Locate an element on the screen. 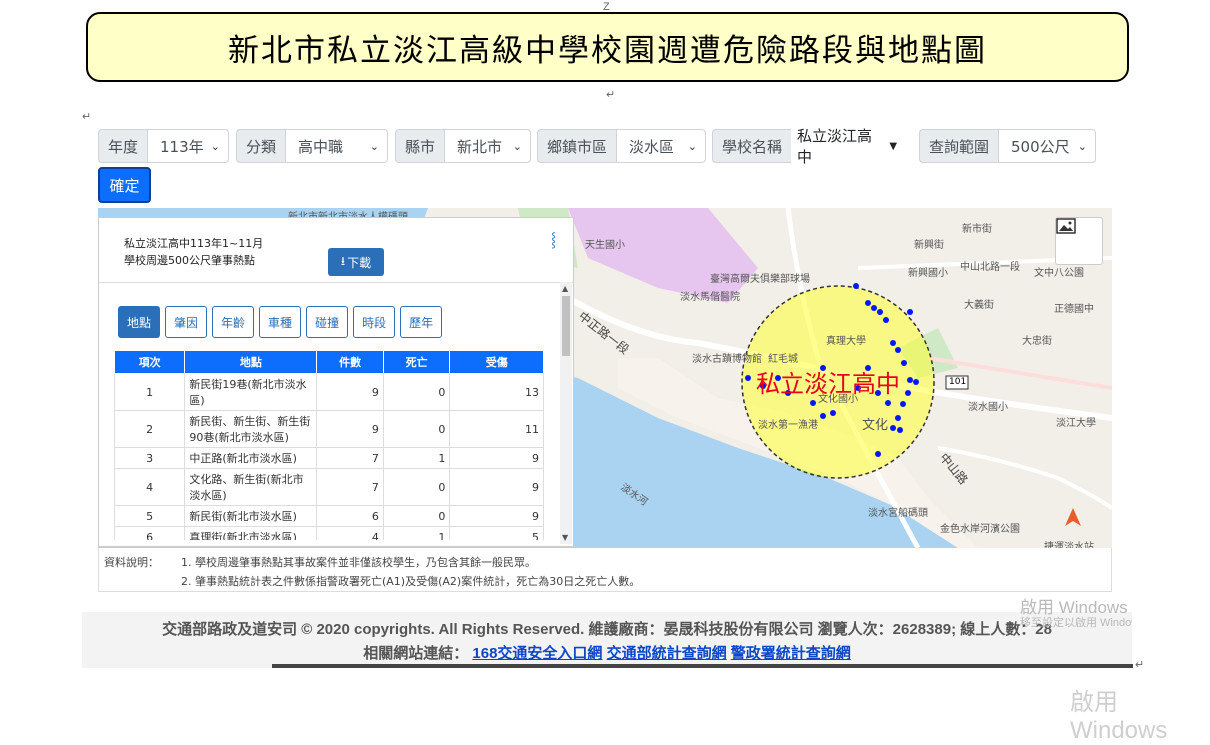 This screenshot has width=1210, height=745. tab-age: 年齡 is located at coordinates (233, 322).